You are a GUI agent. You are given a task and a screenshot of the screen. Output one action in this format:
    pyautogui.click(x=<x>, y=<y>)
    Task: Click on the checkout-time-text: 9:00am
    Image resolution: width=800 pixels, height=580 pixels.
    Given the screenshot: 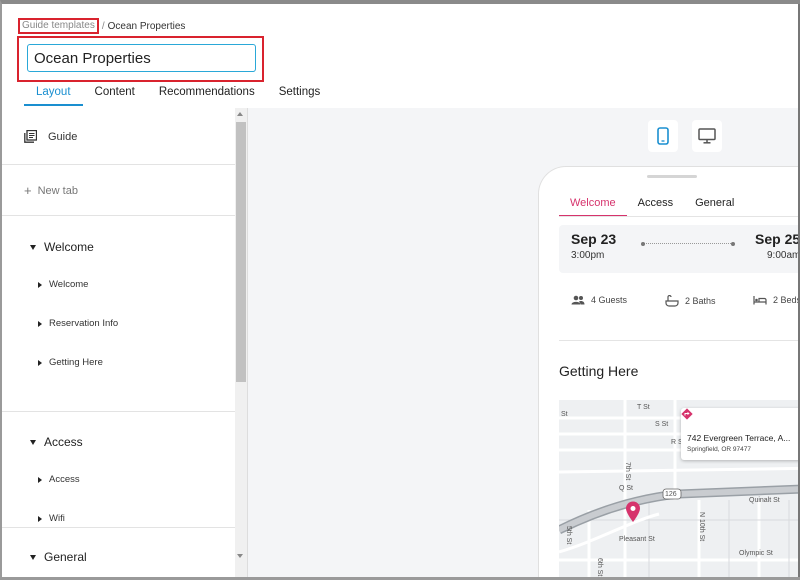 What is the action you would take?
    pyautogui.click(x=783, y=255)
    